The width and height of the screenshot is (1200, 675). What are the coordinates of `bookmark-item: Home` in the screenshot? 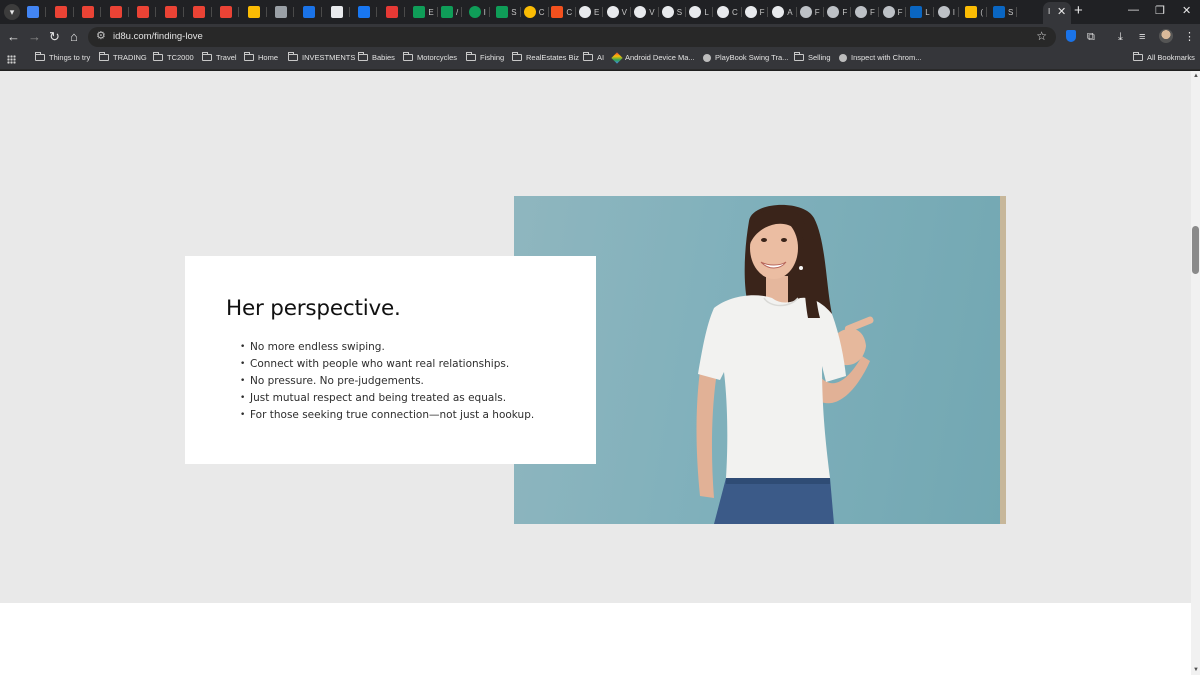 It's located at (261, 57).